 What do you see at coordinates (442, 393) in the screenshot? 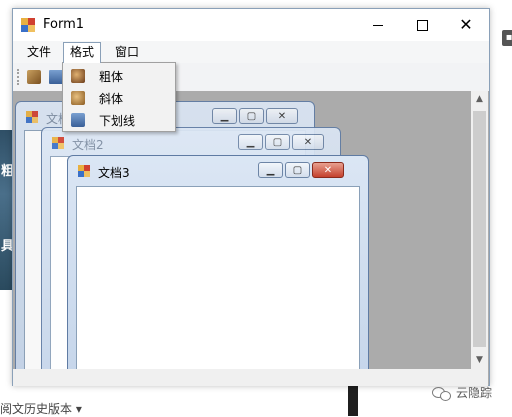
I see `wechat-icon` at bounding box center [442, 393].